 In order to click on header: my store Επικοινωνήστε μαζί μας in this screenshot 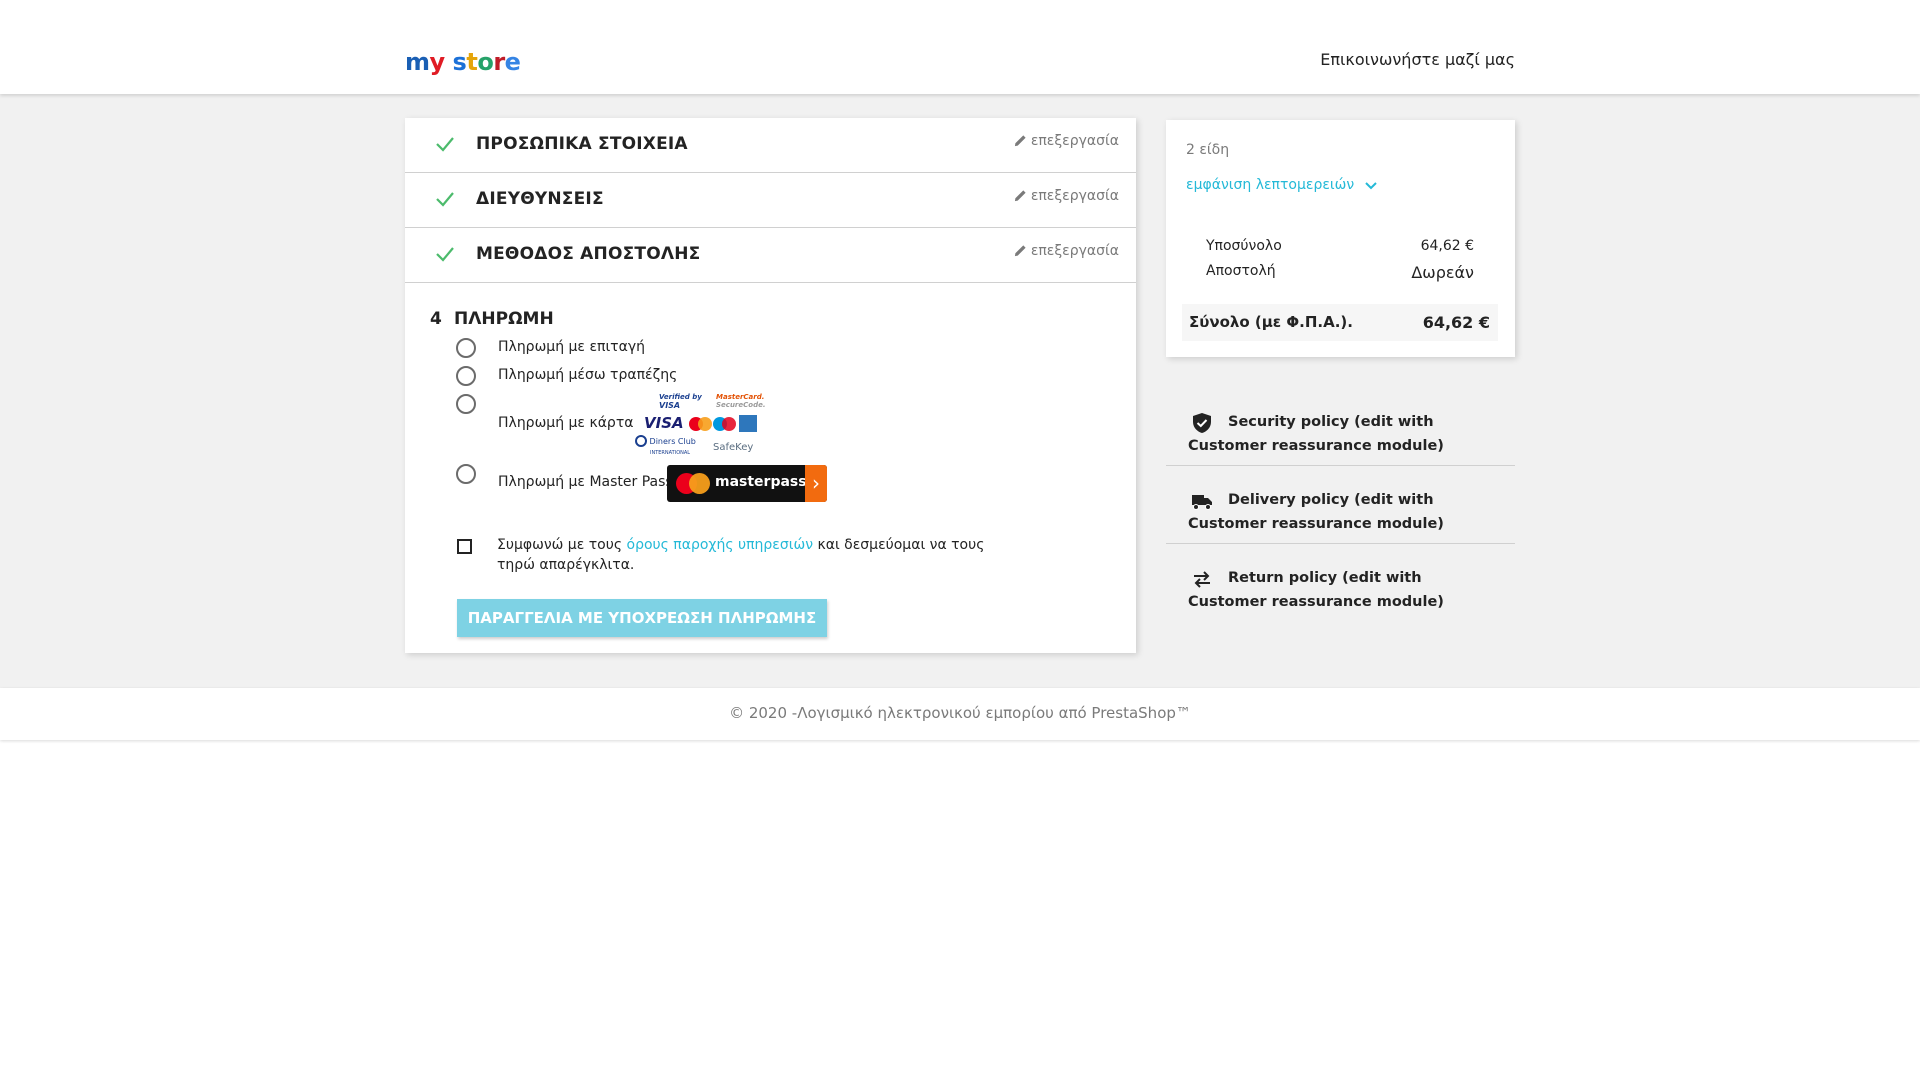, I will do `click(960, 47)`.